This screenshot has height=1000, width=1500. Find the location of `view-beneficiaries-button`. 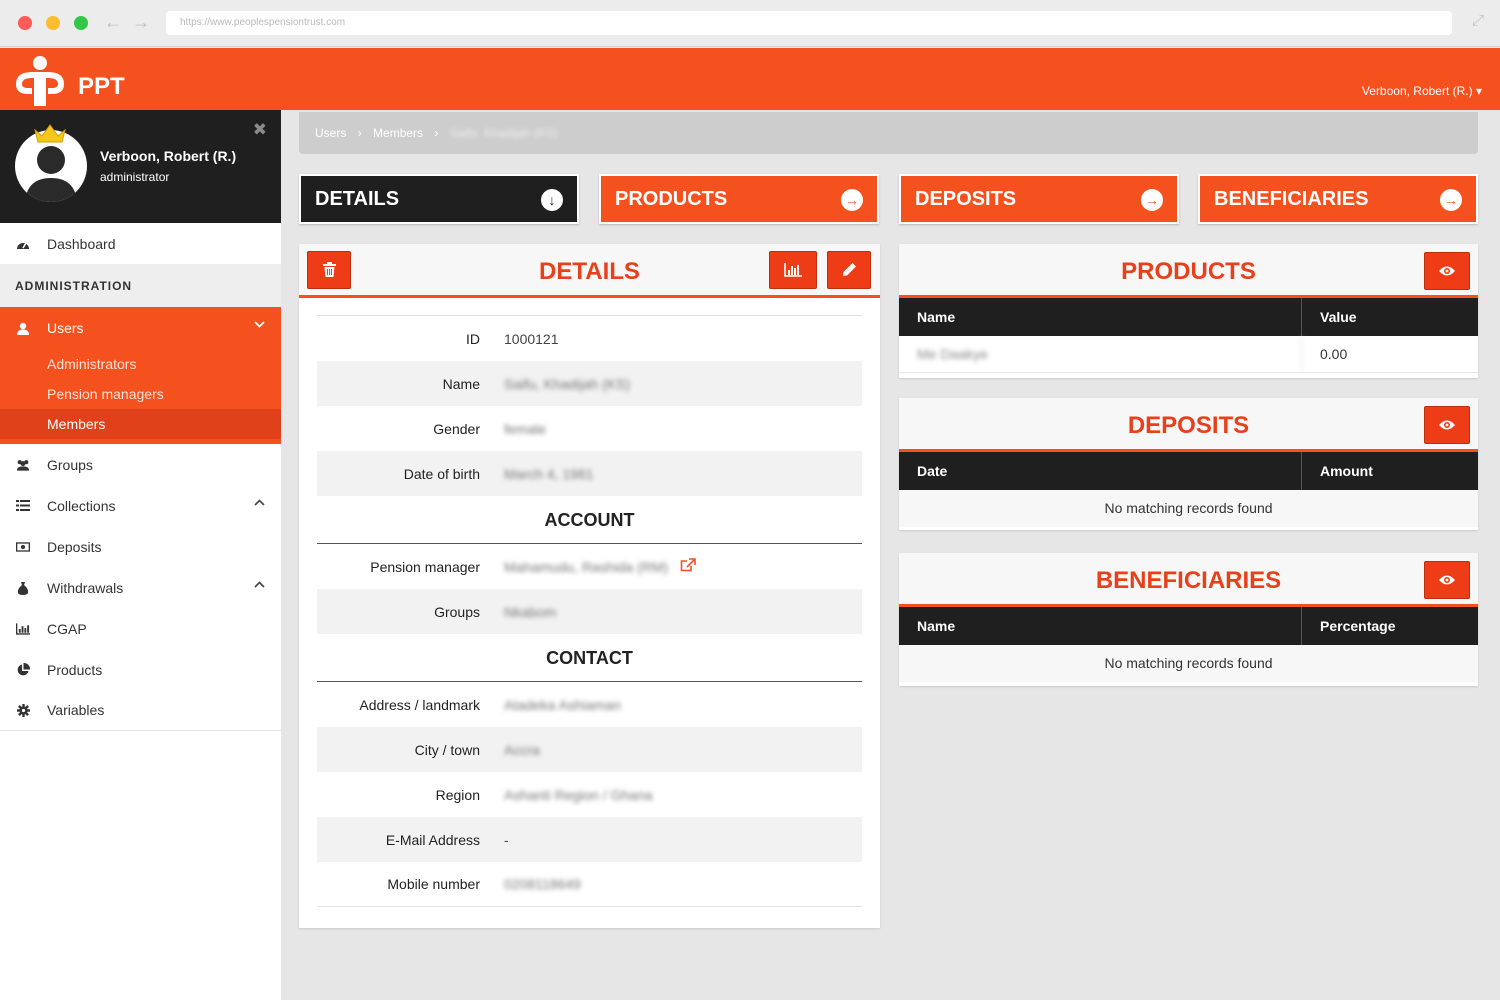

view-beneficiaries-button is located at coordinates (1447, 580).